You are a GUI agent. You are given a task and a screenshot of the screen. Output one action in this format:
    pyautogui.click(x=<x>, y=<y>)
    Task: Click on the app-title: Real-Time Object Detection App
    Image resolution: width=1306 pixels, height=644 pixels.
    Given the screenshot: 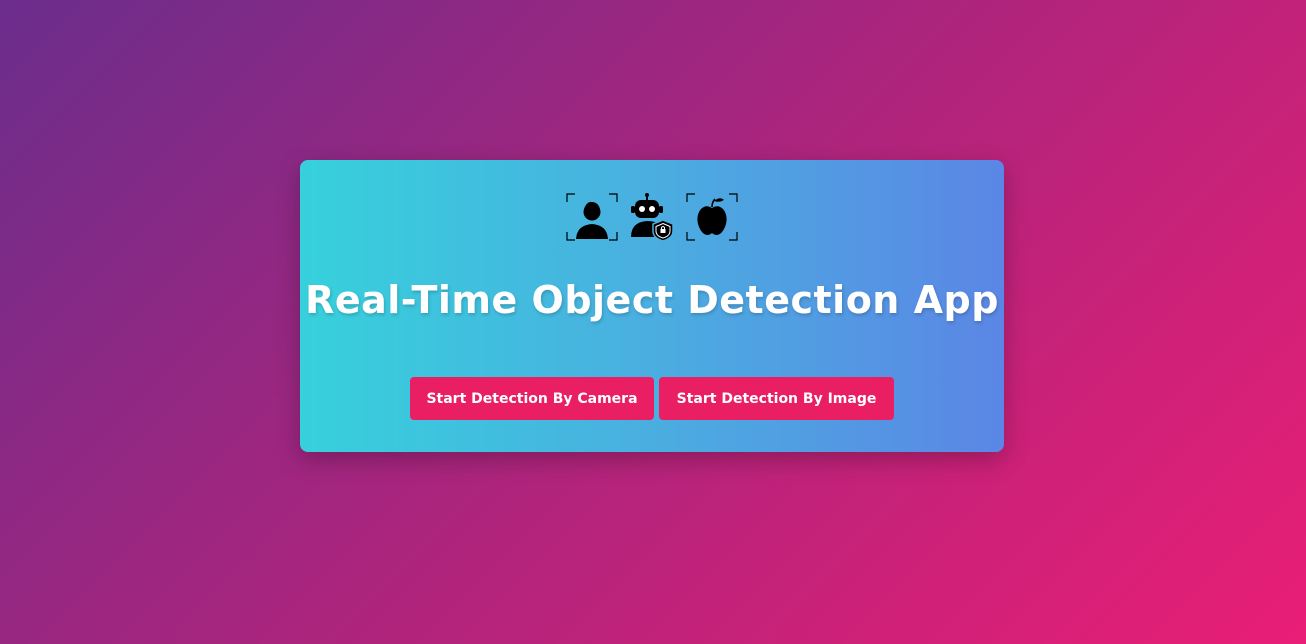 What is the action you would take?
    pyautogui.click(x=652, y=300)
    